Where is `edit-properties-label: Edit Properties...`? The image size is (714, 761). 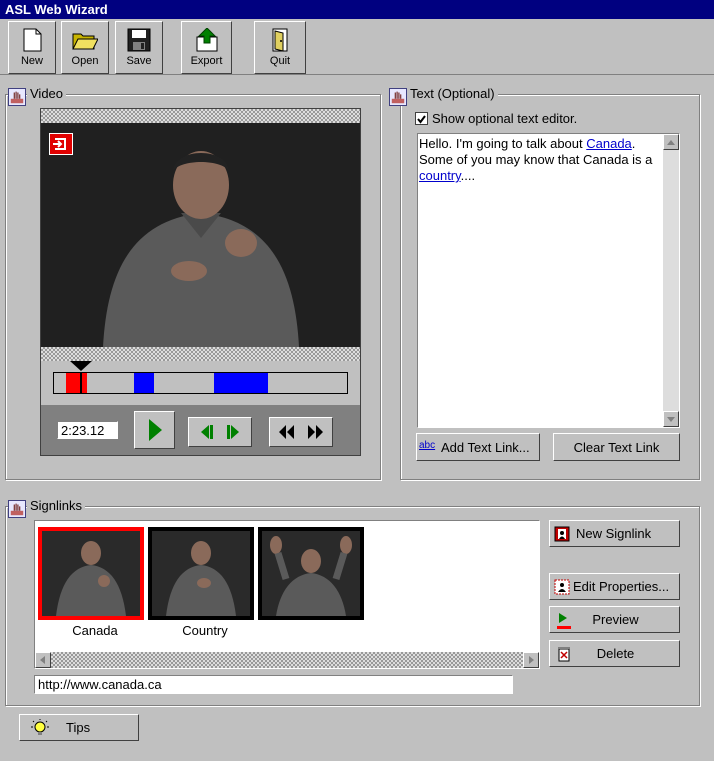 edit-properties-label: Edit Properties... is located at coordinates (621, 586).